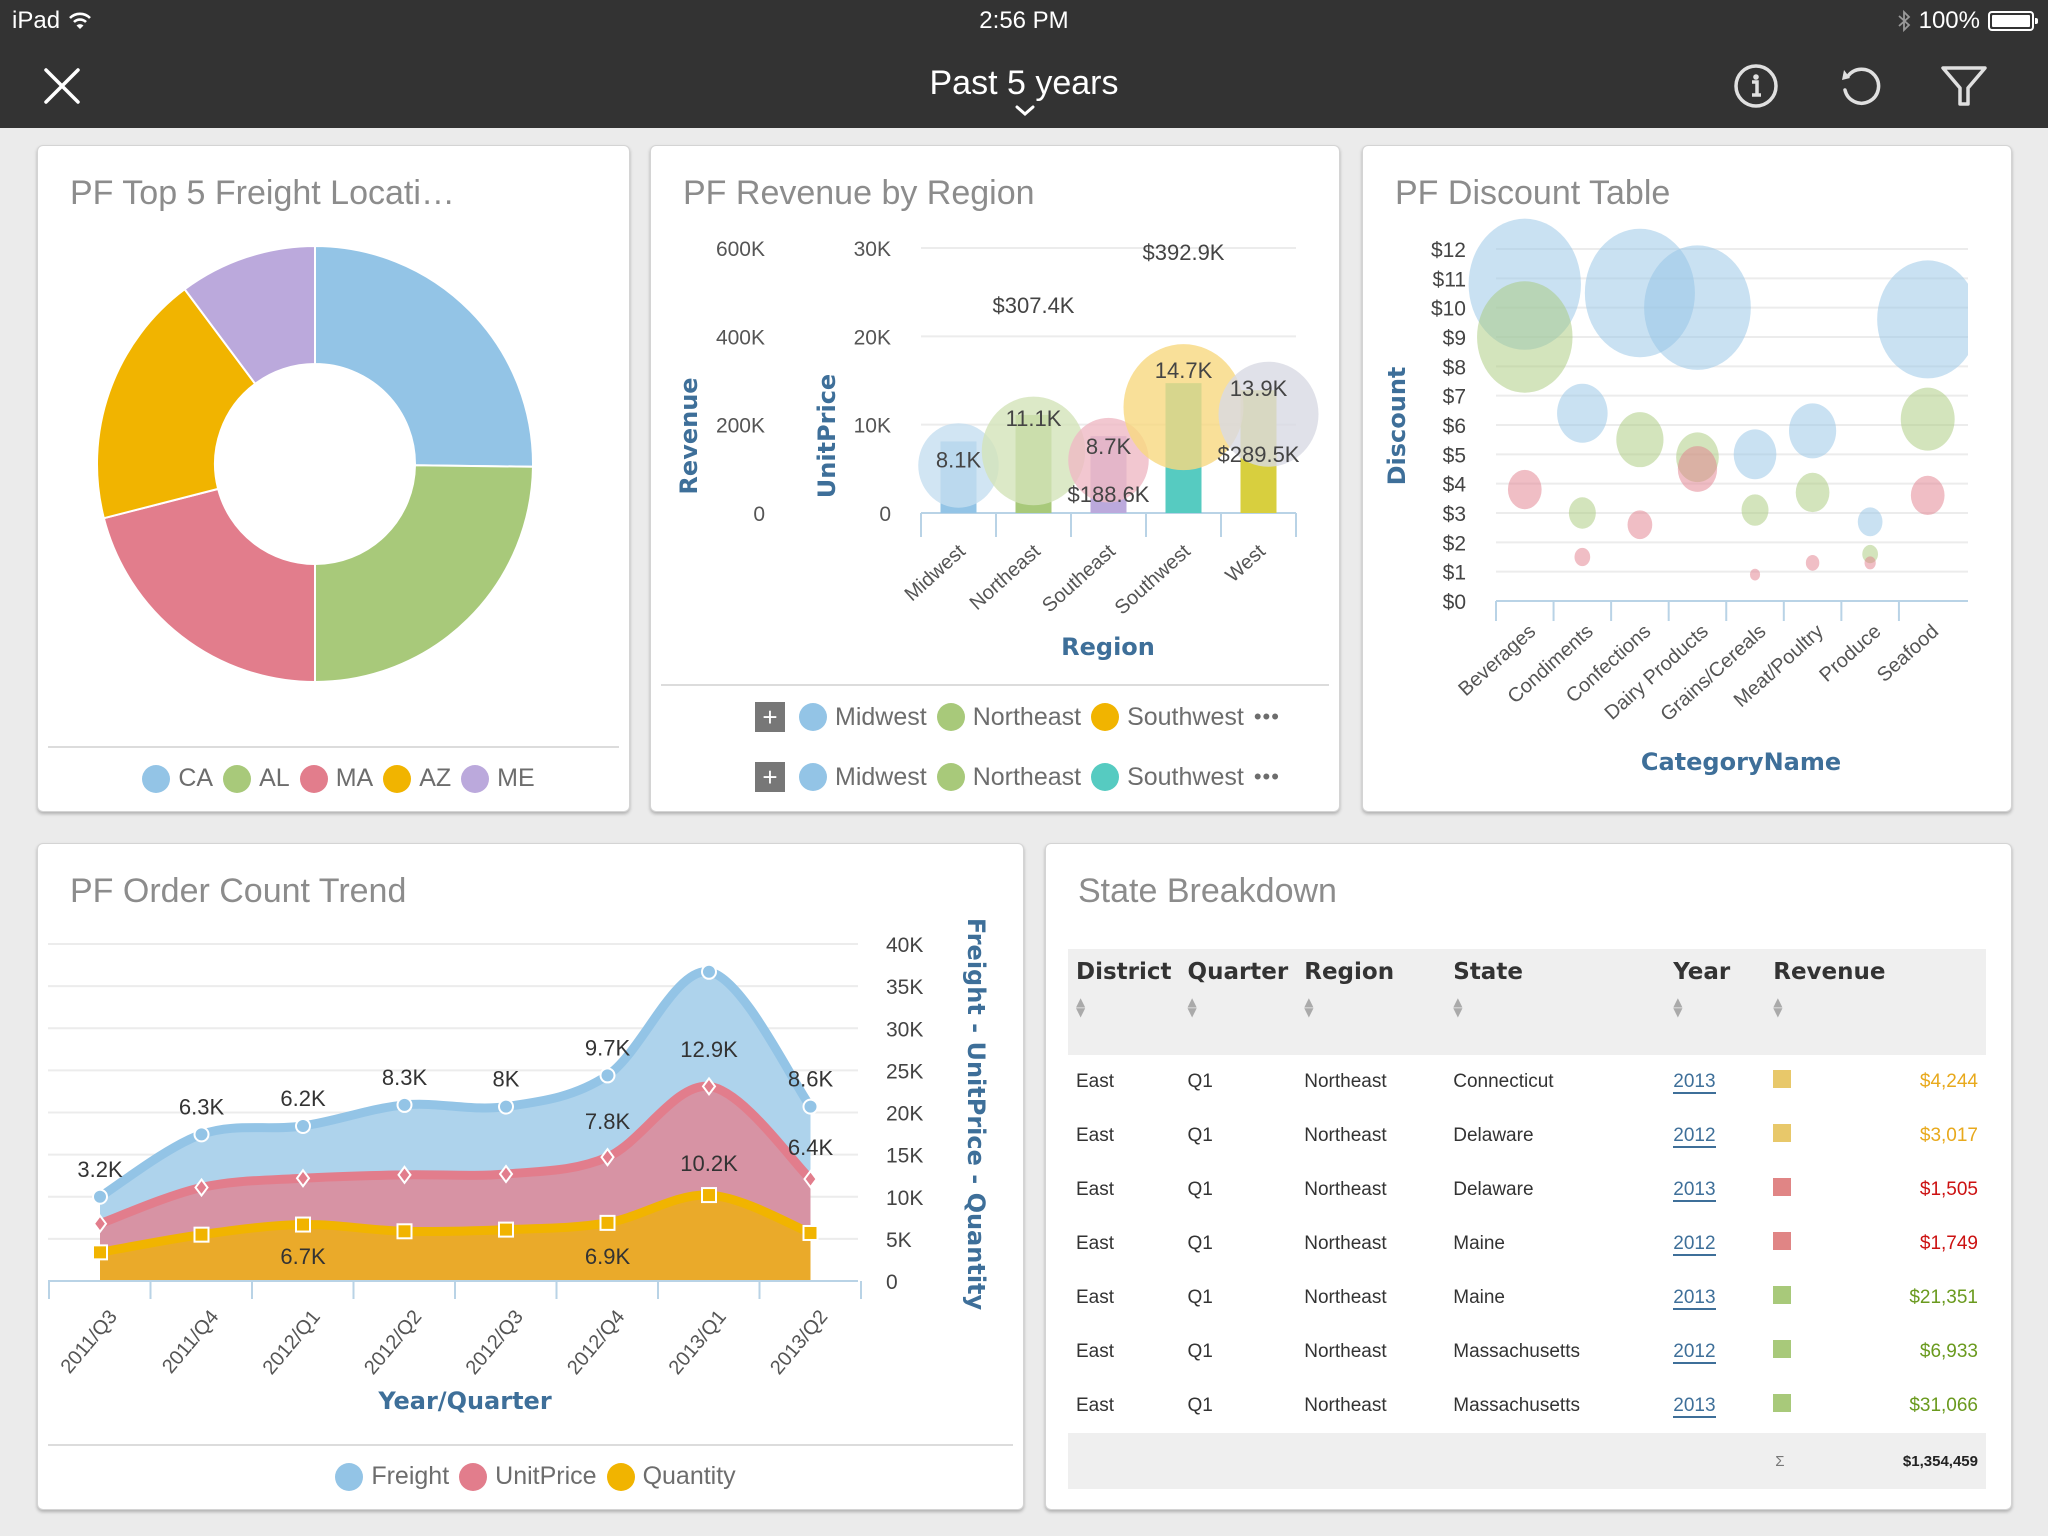 This screenshot has width=2048, height=1536. I want to click on donut-slice-ma, so click(209, 585).